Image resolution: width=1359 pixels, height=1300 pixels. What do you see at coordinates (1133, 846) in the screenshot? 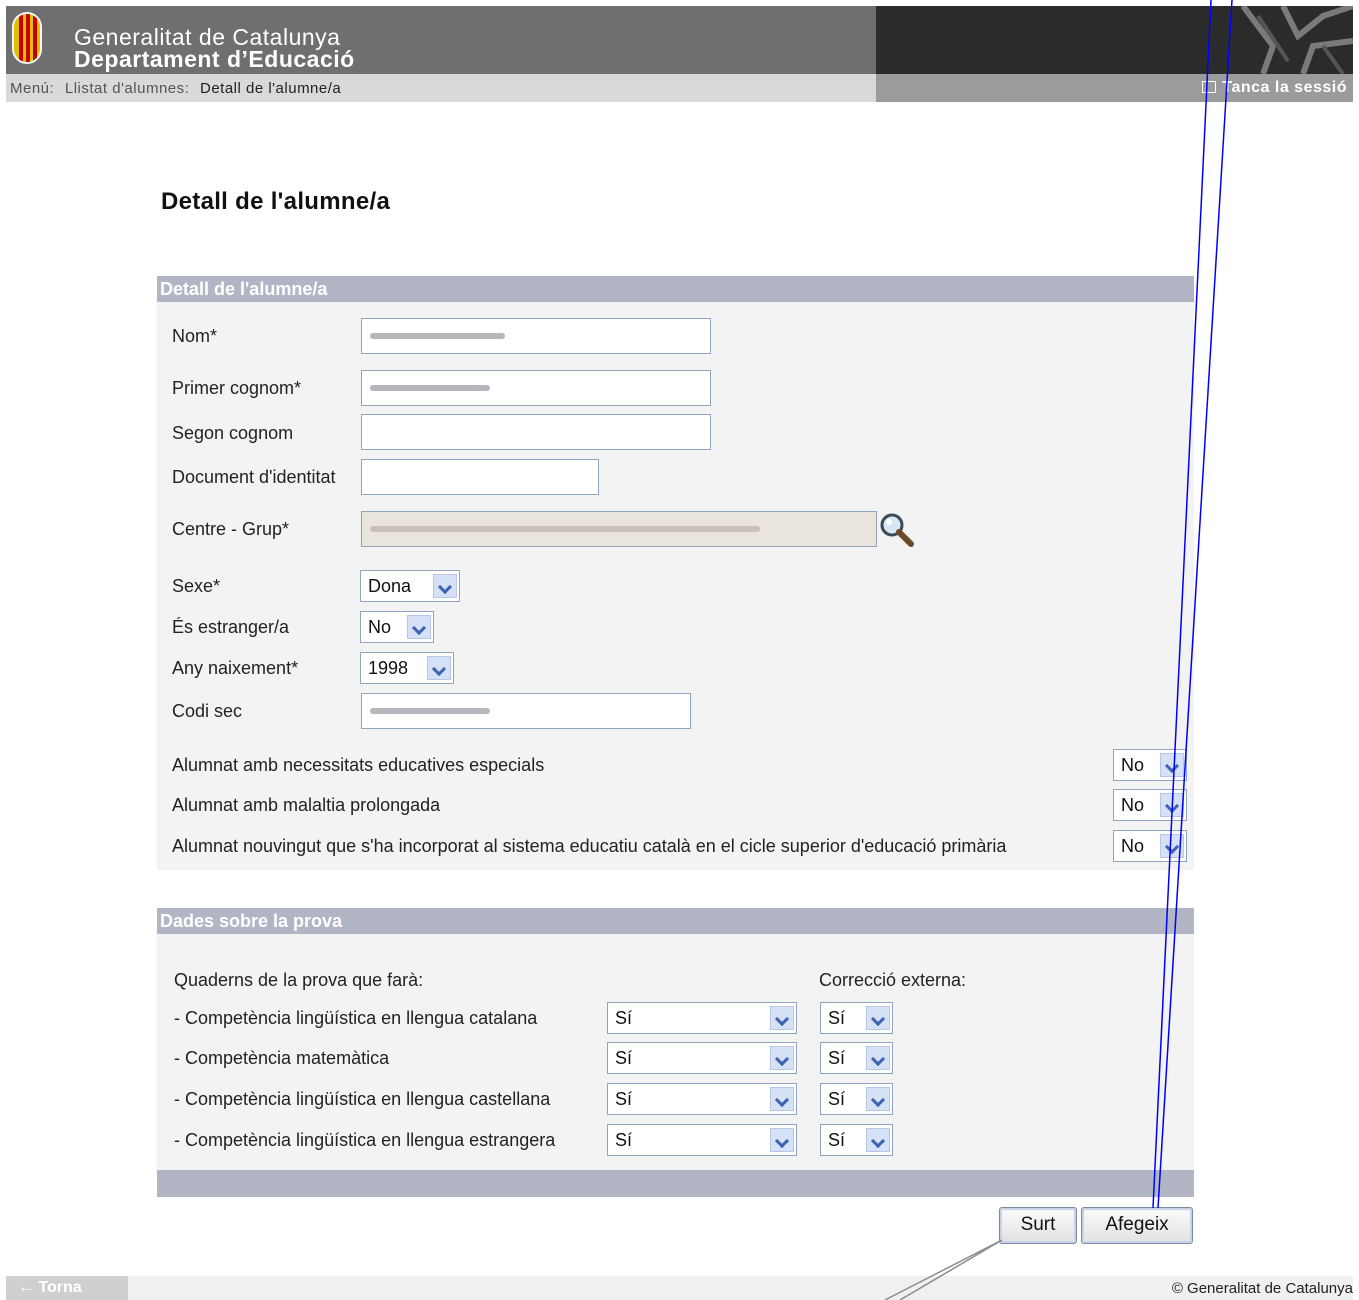
I see `nouvingut-value: No` at bounding box center [1133, 846].